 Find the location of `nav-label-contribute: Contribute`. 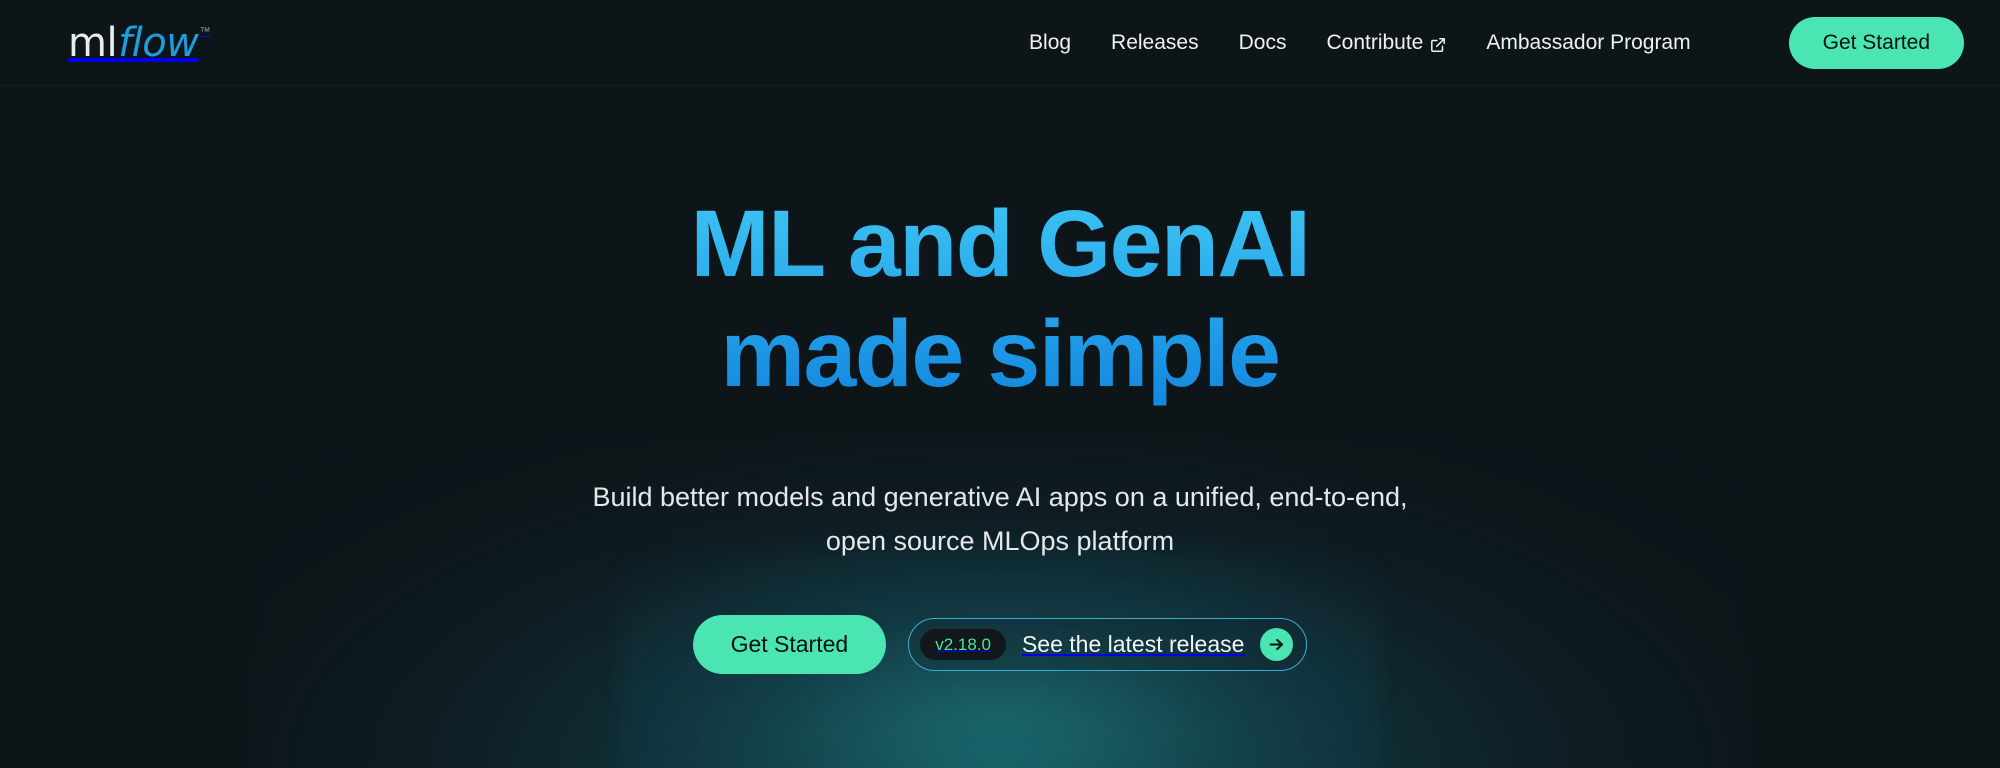

nav-label-contribute: Contribute is located at coordinates (1375, 42).